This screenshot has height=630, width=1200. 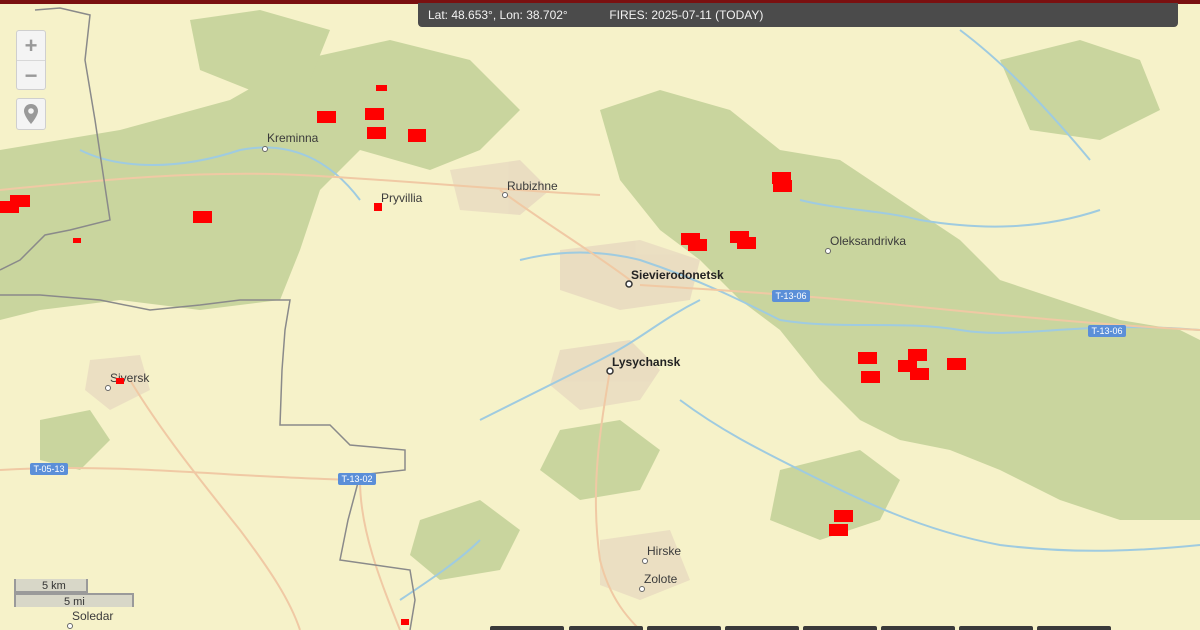 I want to click on city-label: Kreminna, so click(x=293, y=138).